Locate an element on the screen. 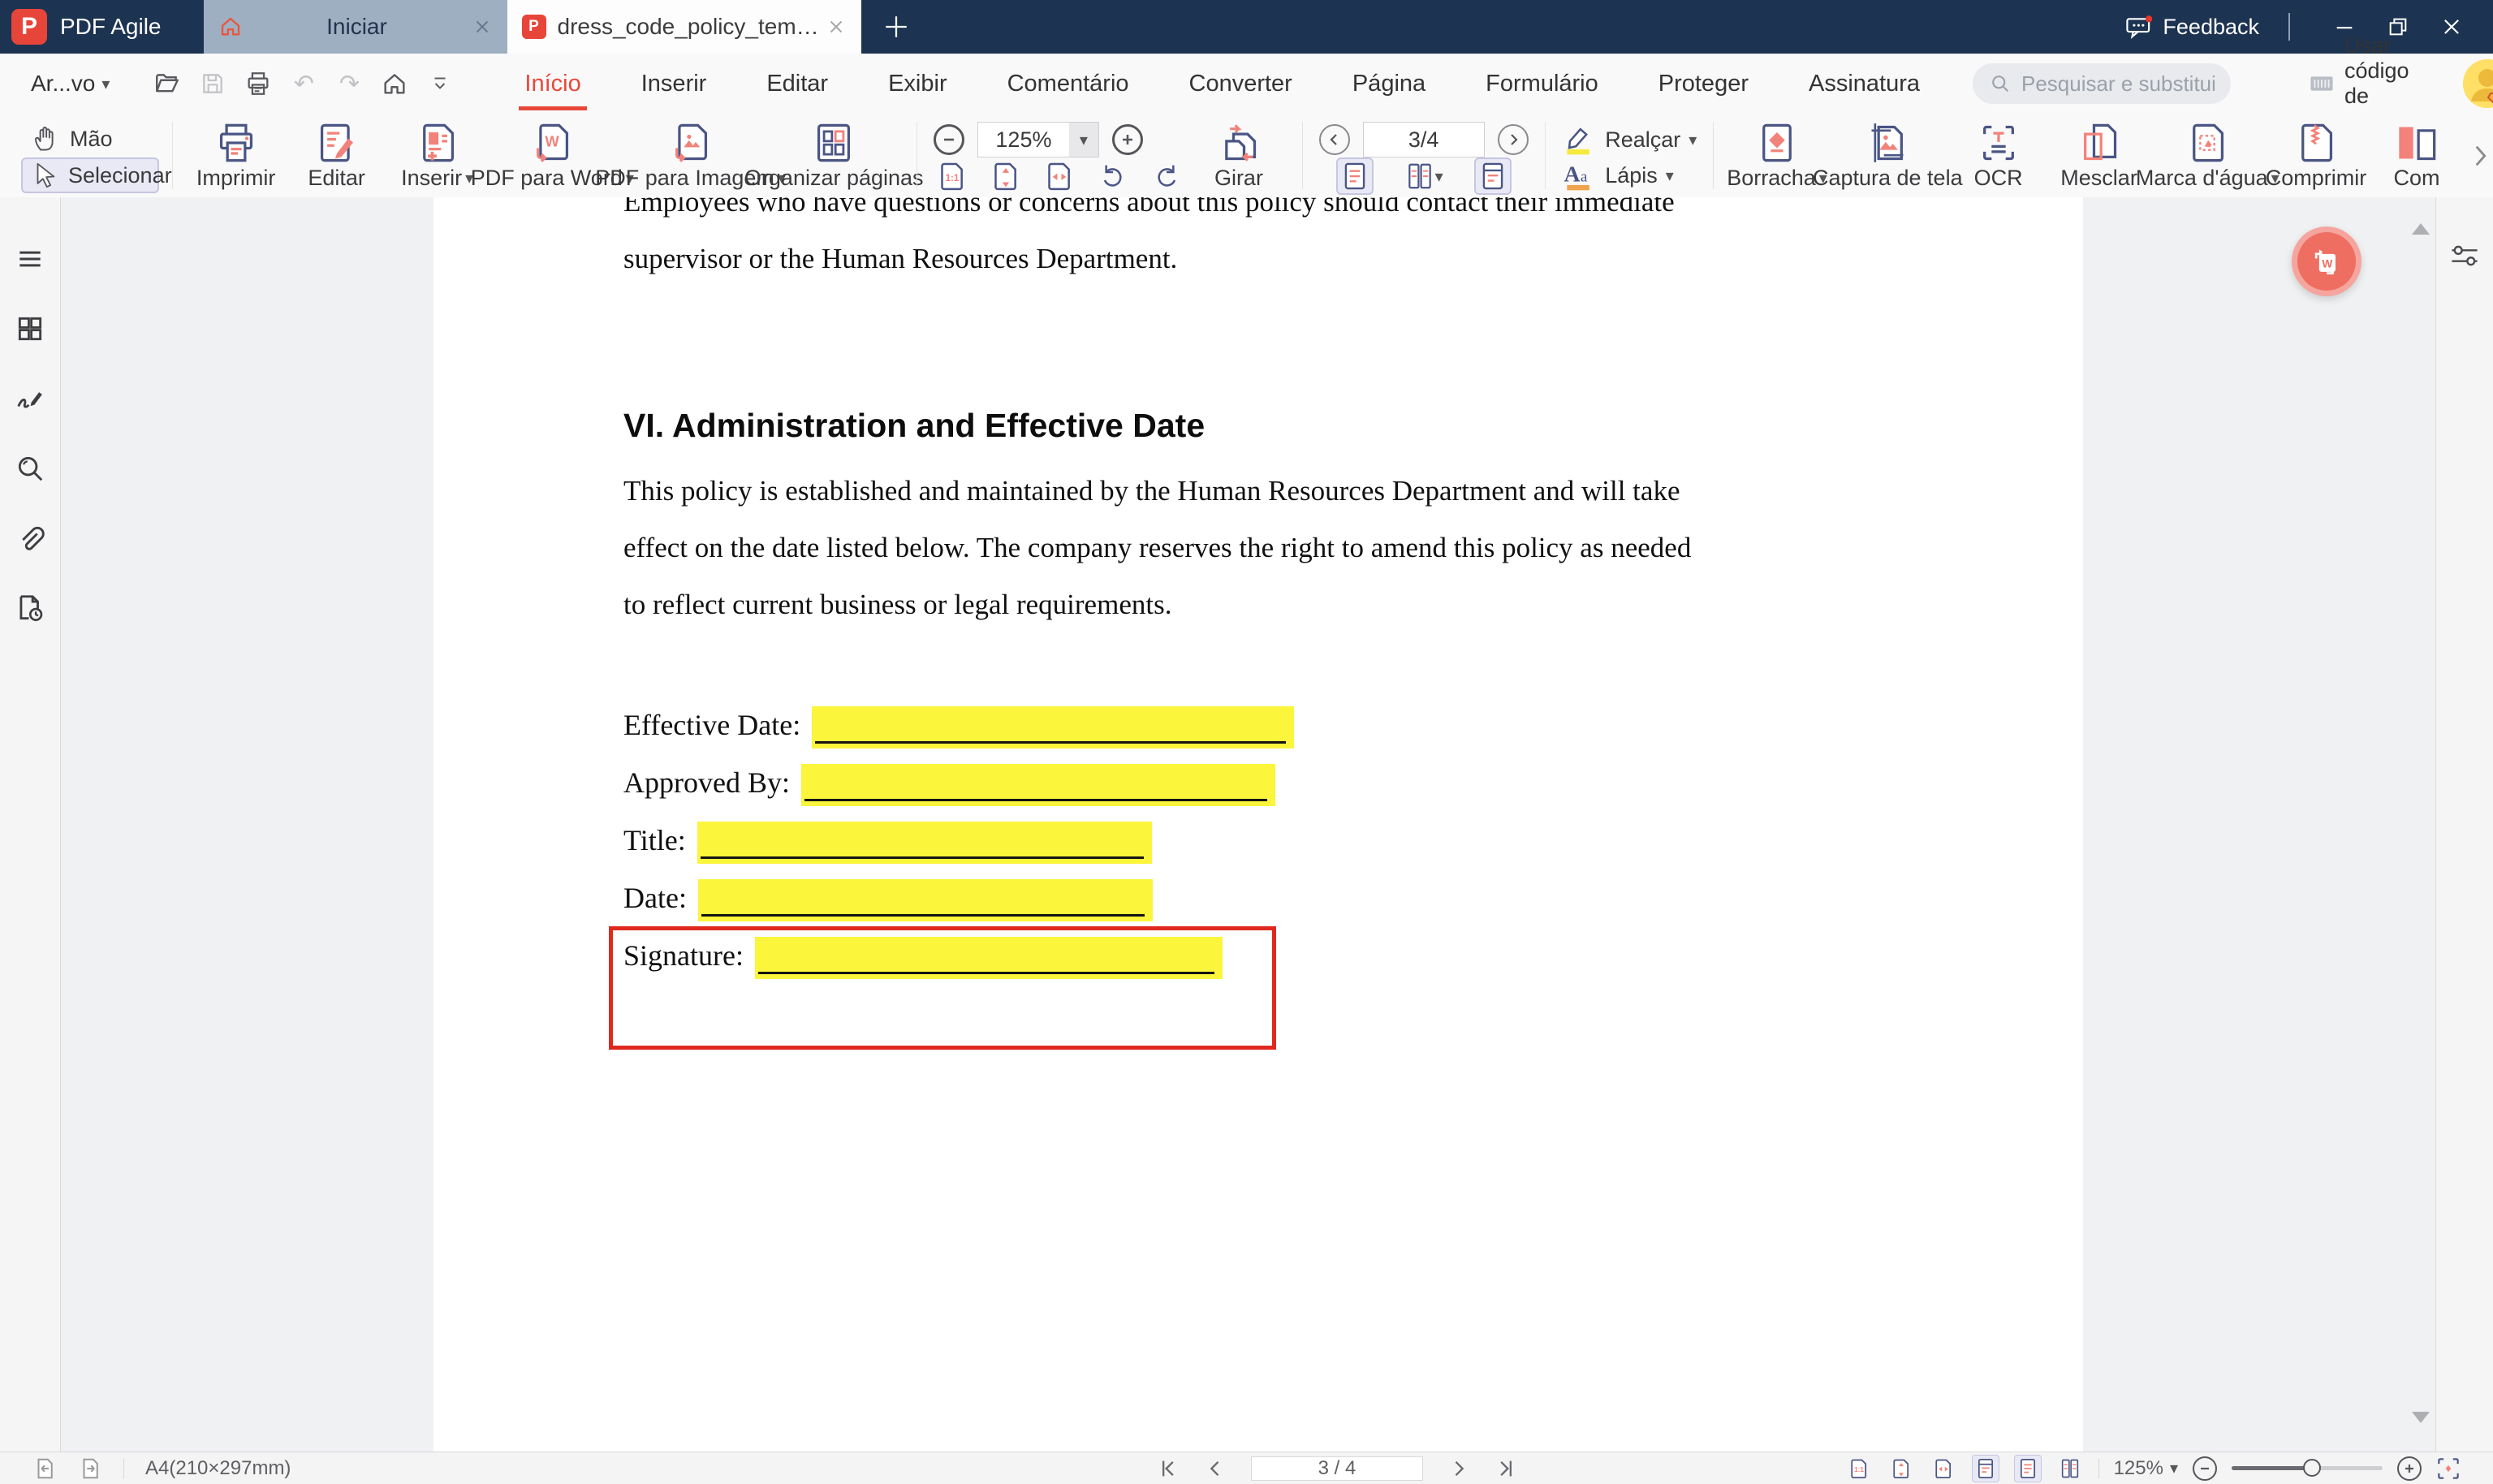 This screenshot has height=1484, width=2493. zoom-level-dropdown: 125% ▾ is located at coordinates (2146, 1468).